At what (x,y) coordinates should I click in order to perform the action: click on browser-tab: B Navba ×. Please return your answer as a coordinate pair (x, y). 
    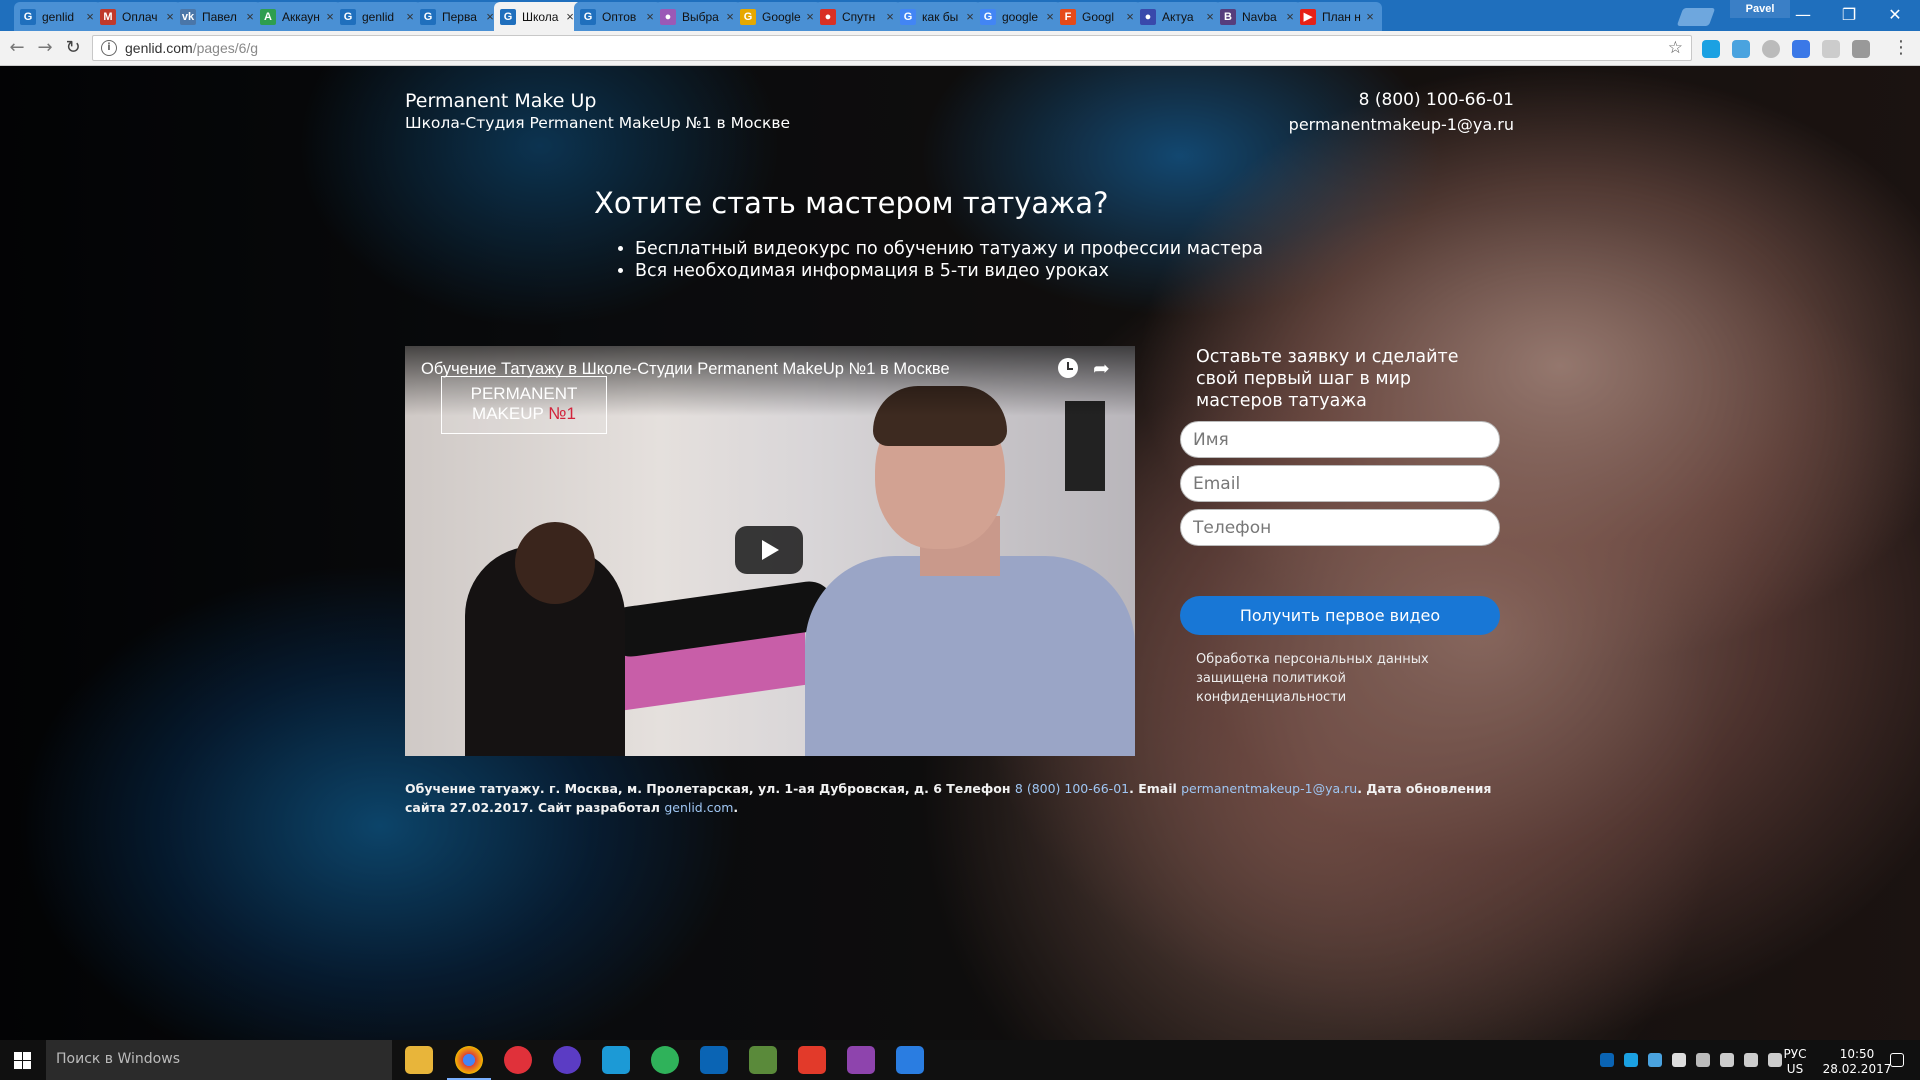
    Looking at the image, I should click on (1258, 16).